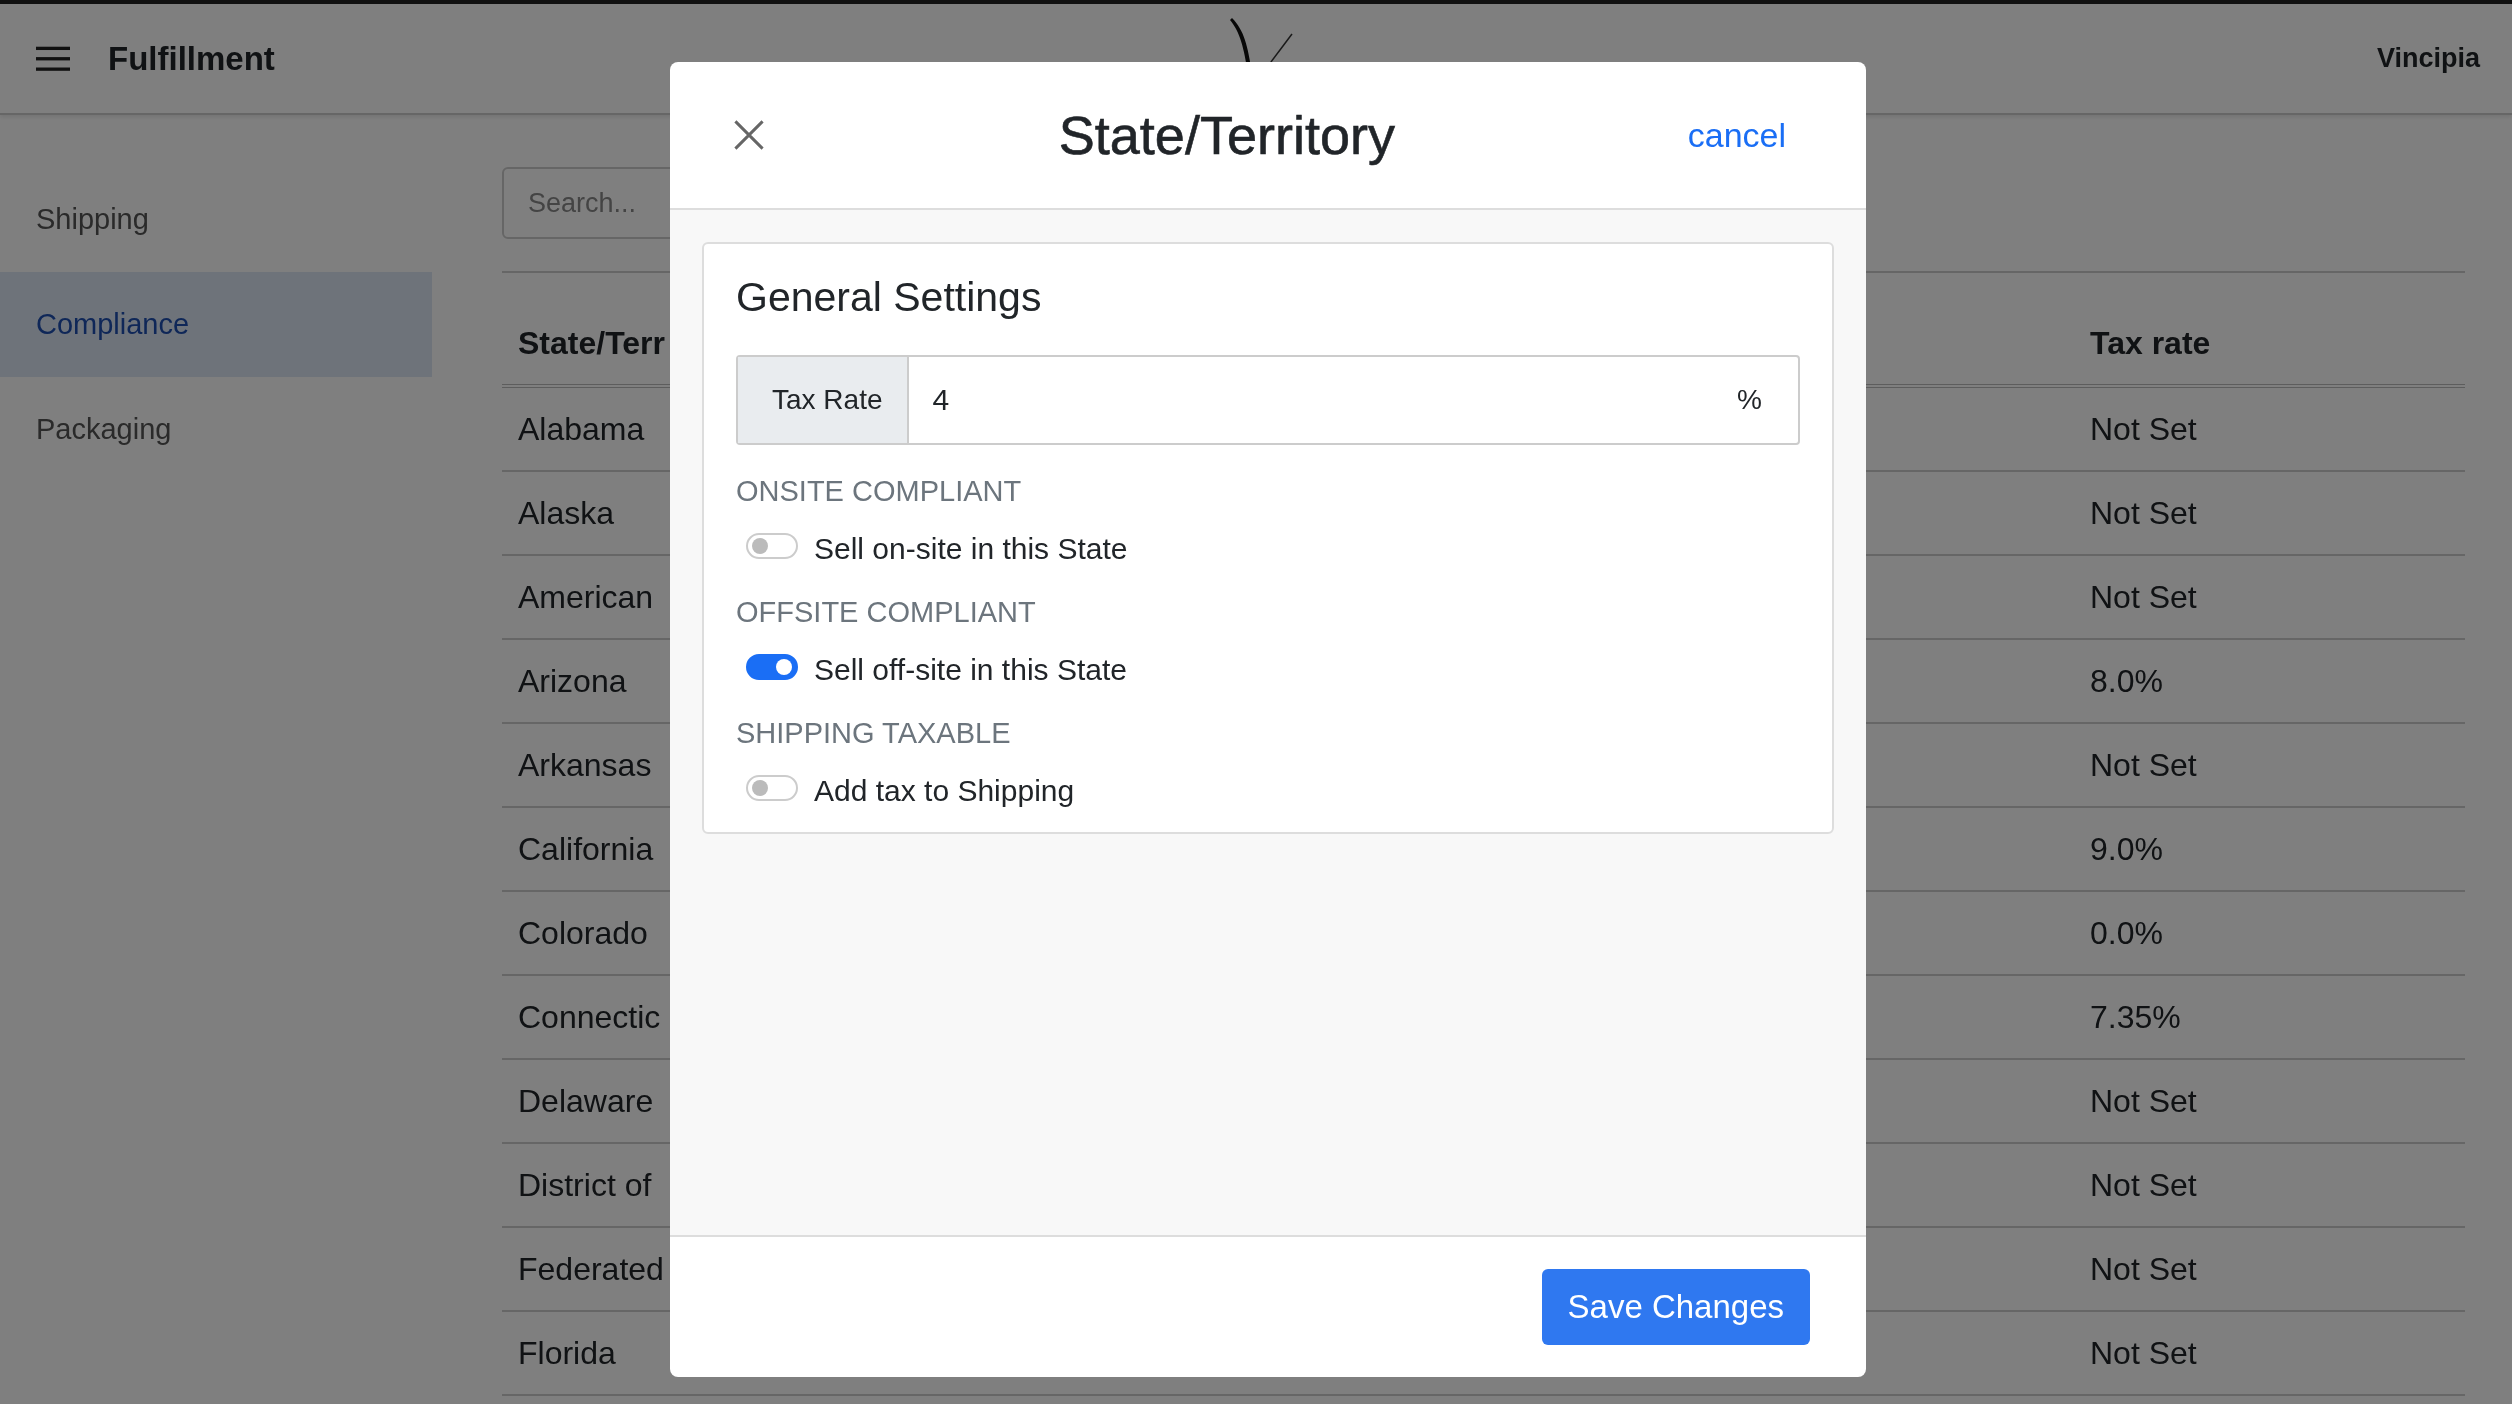  I want to click on close-icon, so click(749, 135).